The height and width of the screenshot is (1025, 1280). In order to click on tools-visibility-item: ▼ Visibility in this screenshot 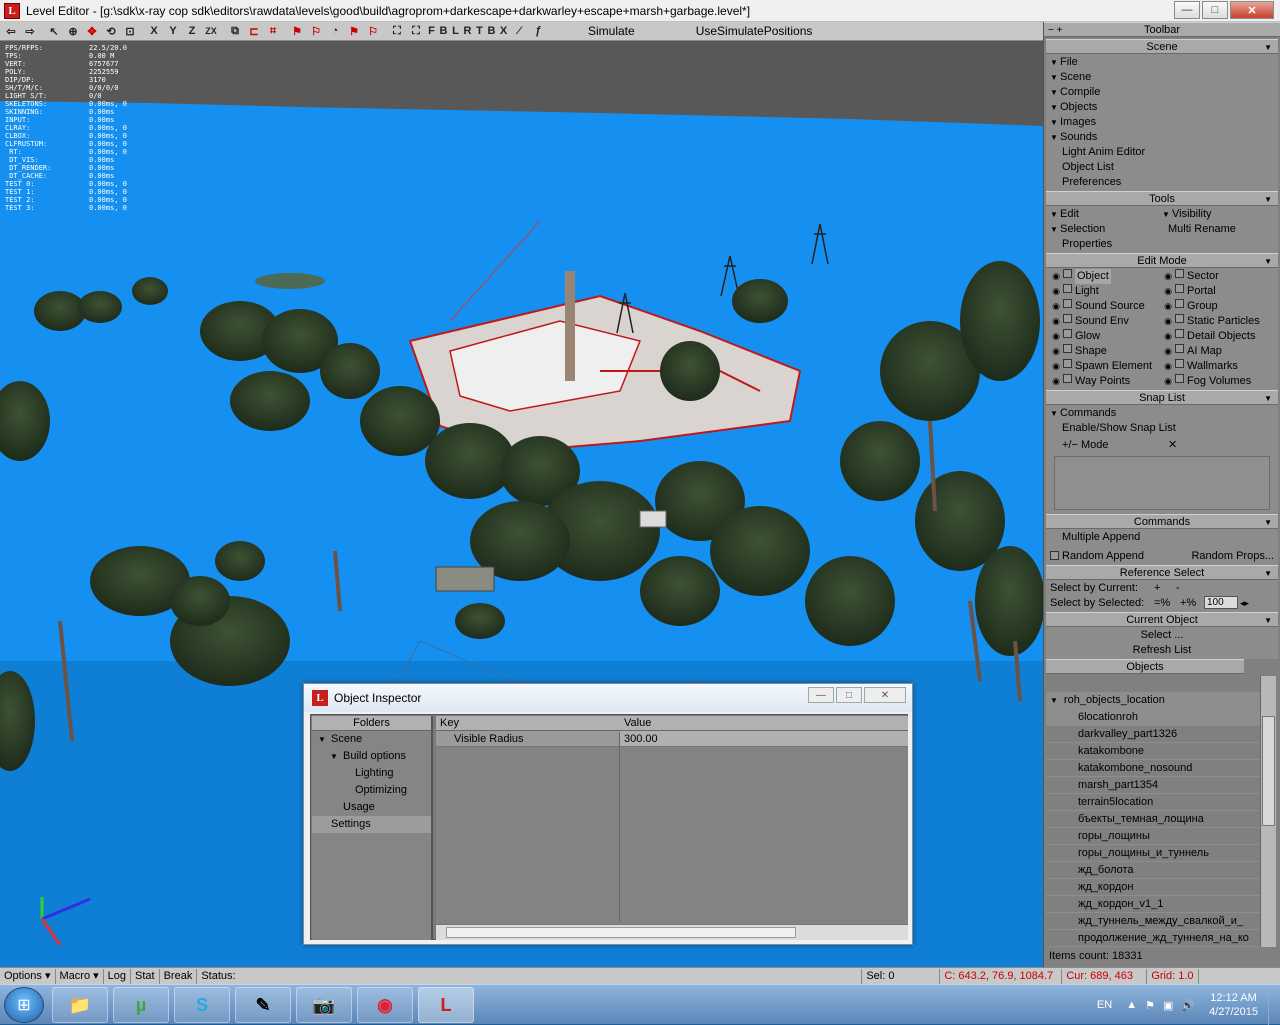, I will do `click(1218, 214)`.